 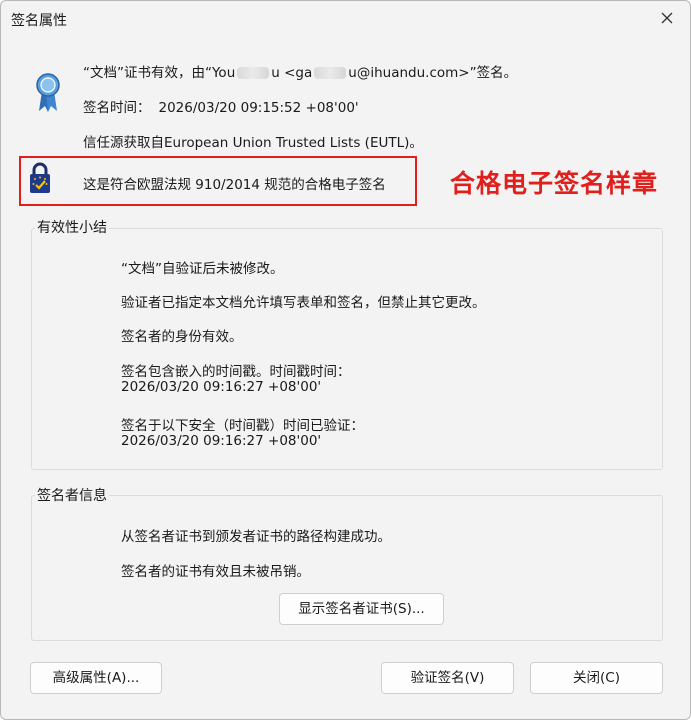 What do you see at coordinates (117, 108) in the screenshot?
I see `signing-time-label: 签名时间：` at bounding box center [117, 108].